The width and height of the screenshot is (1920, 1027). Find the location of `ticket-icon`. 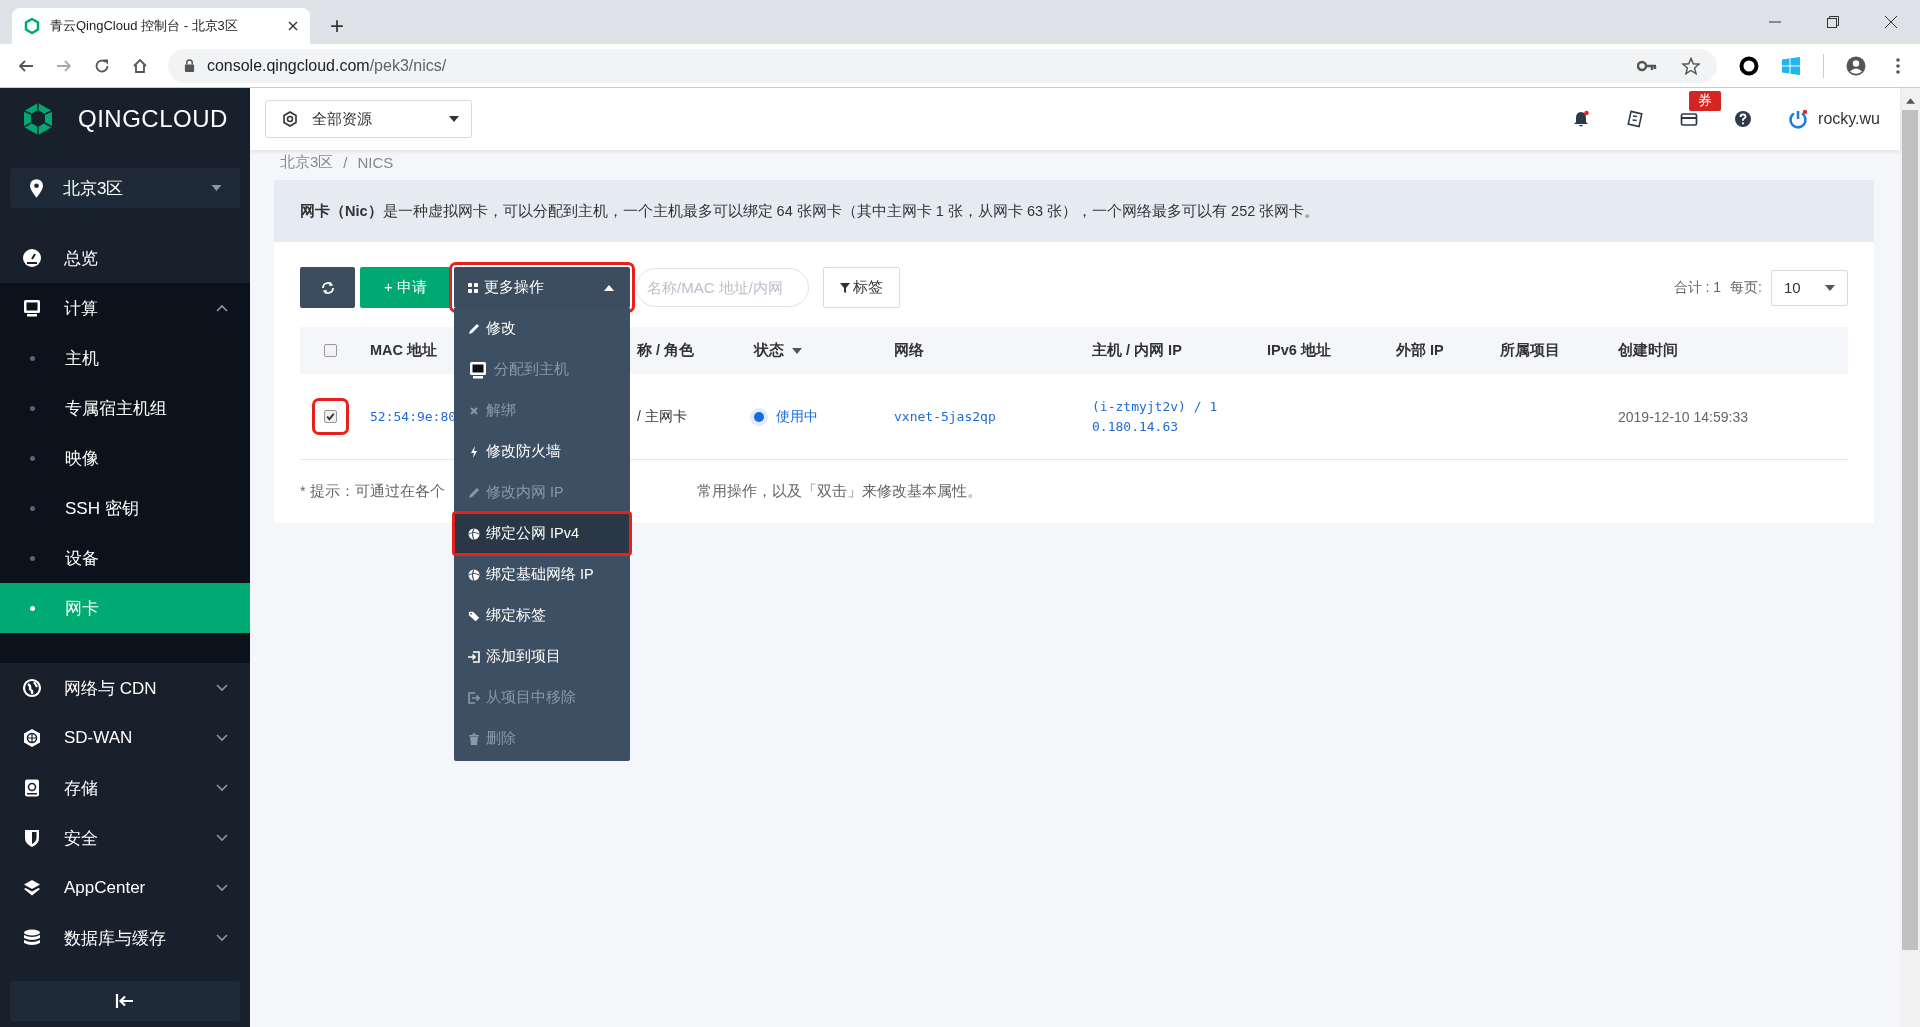

ticket-icon is located at coordinates (1635, 119).